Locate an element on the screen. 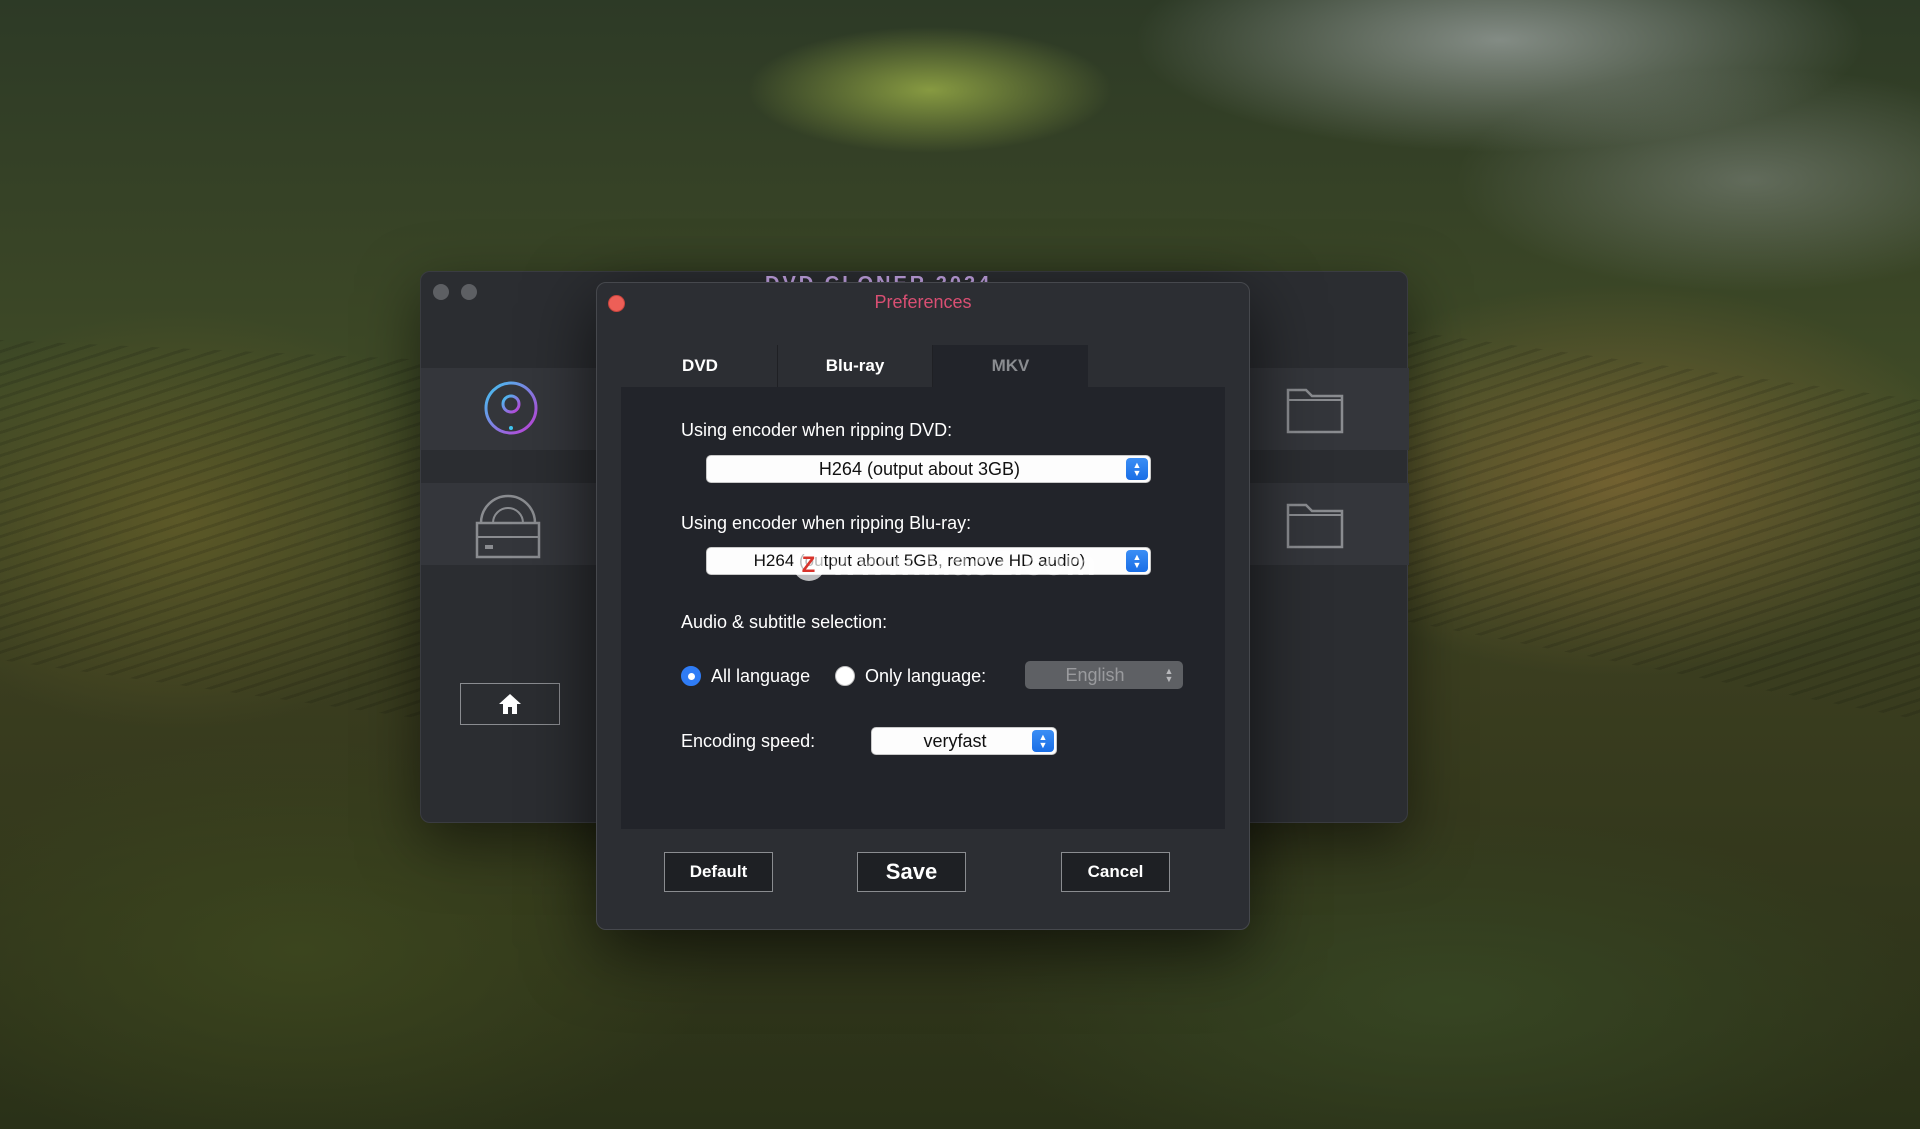 The image size is (1920, 1129). language-value: English is located at coordinates (1095, 674).